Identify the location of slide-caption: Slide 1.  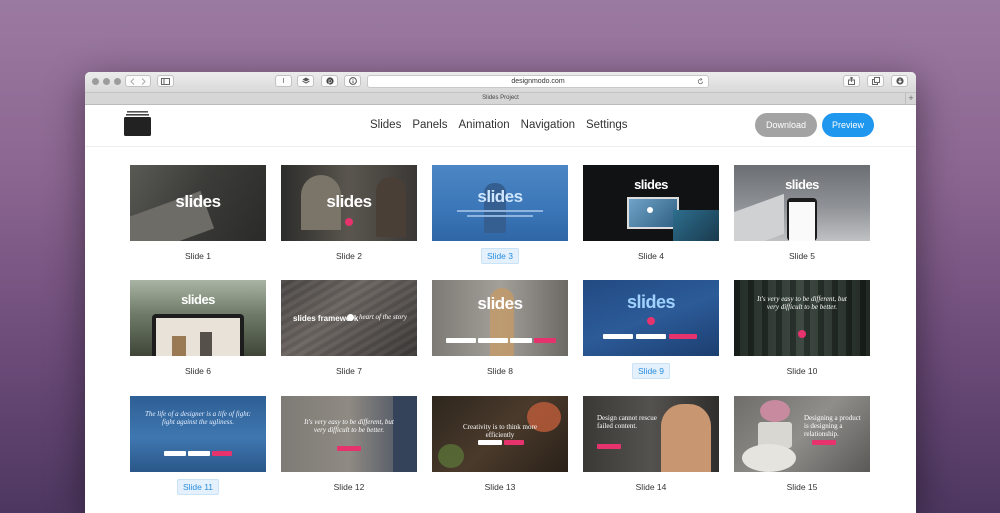
(198, 256).